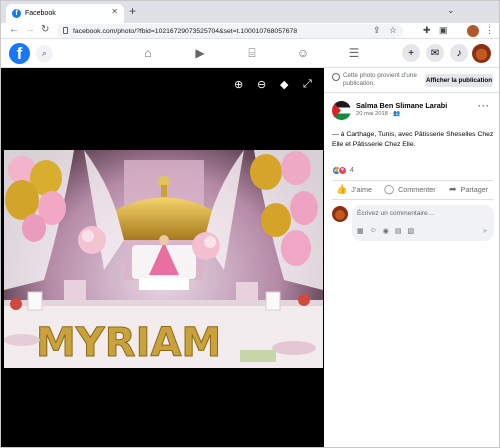 The image size is (500, 448). I want to click on forward-icon: →, so click(30, 29).